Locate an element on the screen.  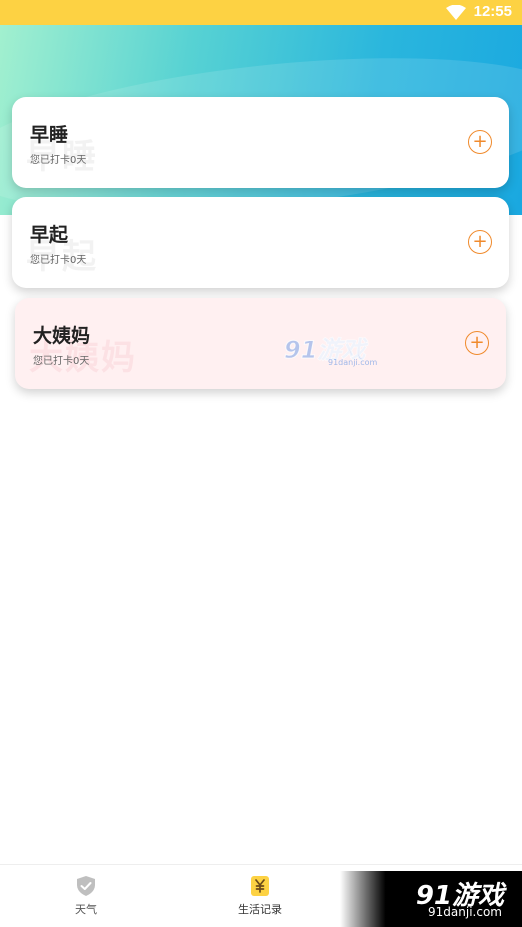
wifi-icon is located at coordinates (456, 12).